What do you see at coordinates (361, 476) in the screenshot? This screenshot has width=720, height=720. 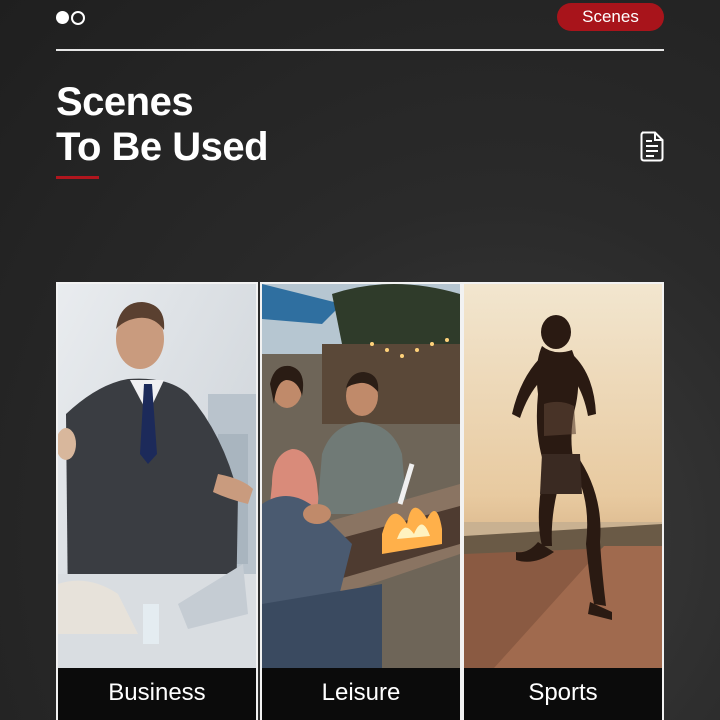 I see `leisure-photo` at bounding box center [361, 476].